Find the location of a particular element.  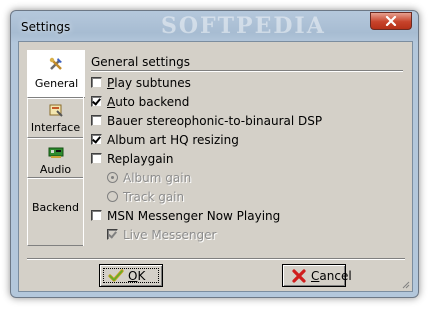

live-messenger-label: Live Messenger is located at coordinates (170, 235).